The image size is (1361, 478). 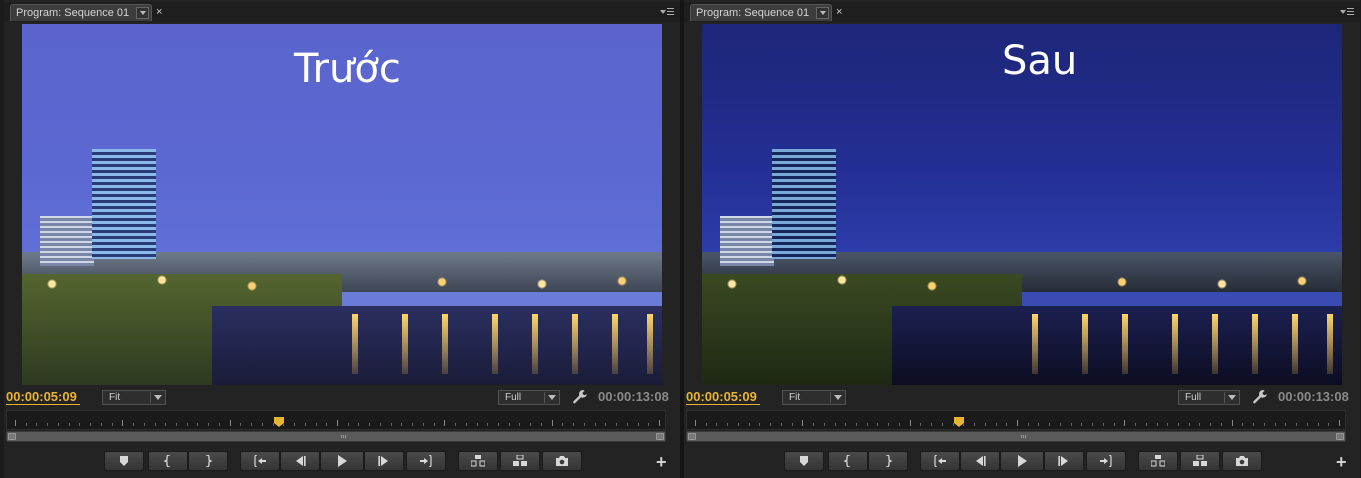 I want to click on play-icon, so click(x=1022, y=461).